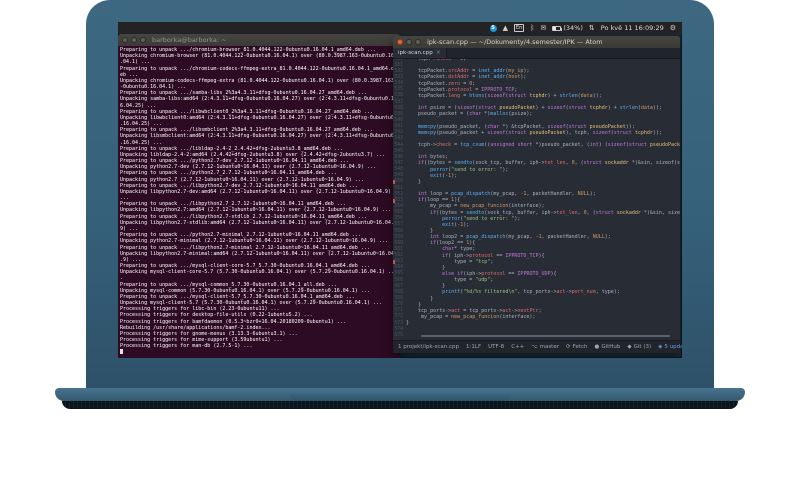  I want to click on bluetooth-icon: ᛒ, so click(532, 28).